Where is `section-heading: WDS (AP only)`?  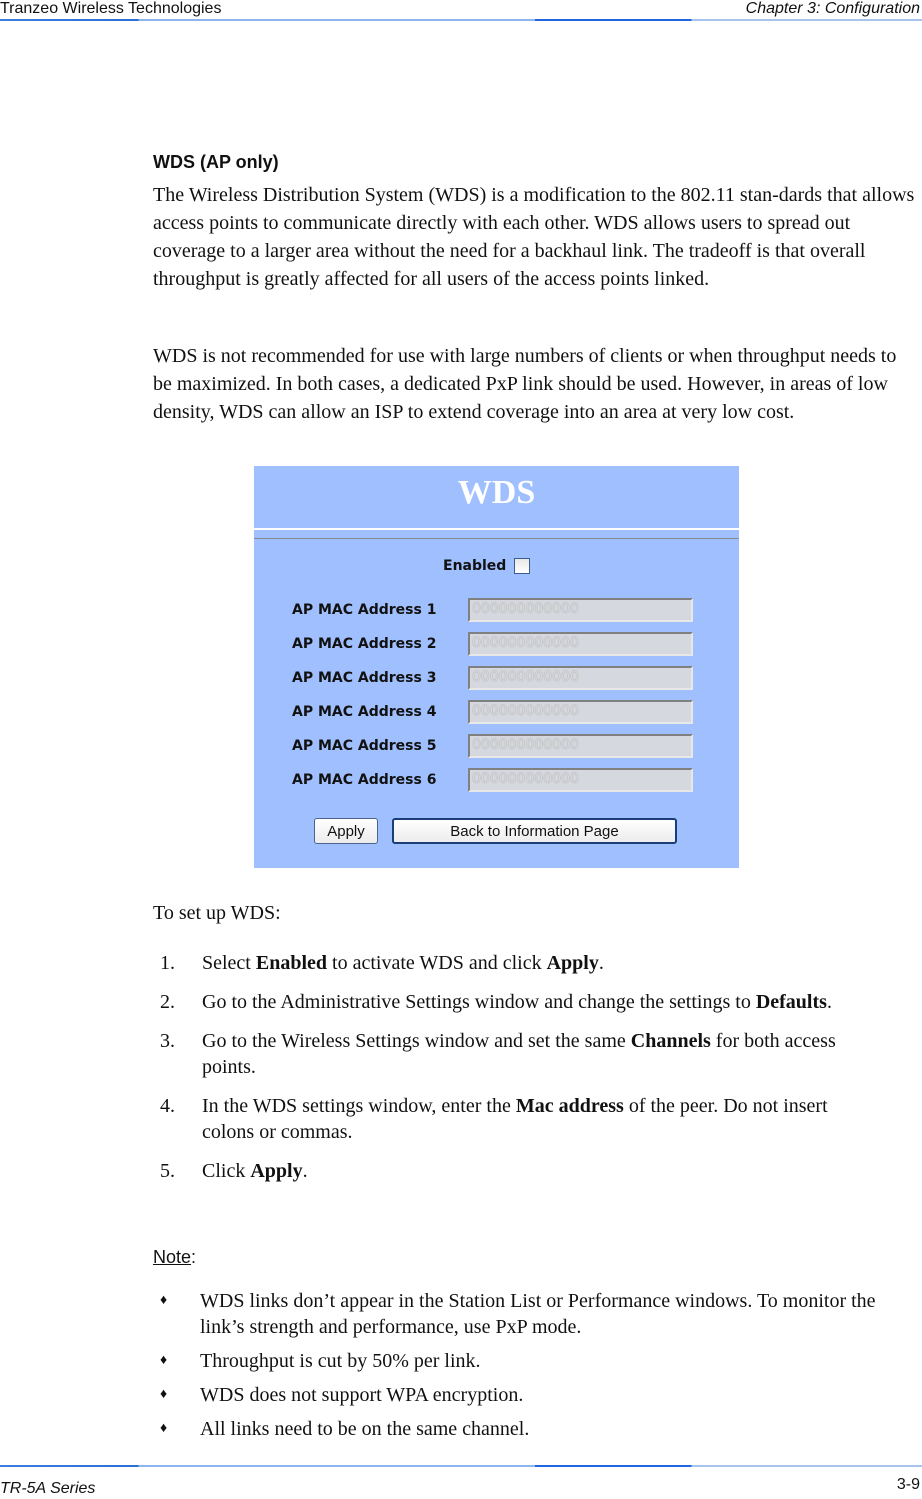
section-heading: WDS (AP only) is located at coordinates (216, 162).